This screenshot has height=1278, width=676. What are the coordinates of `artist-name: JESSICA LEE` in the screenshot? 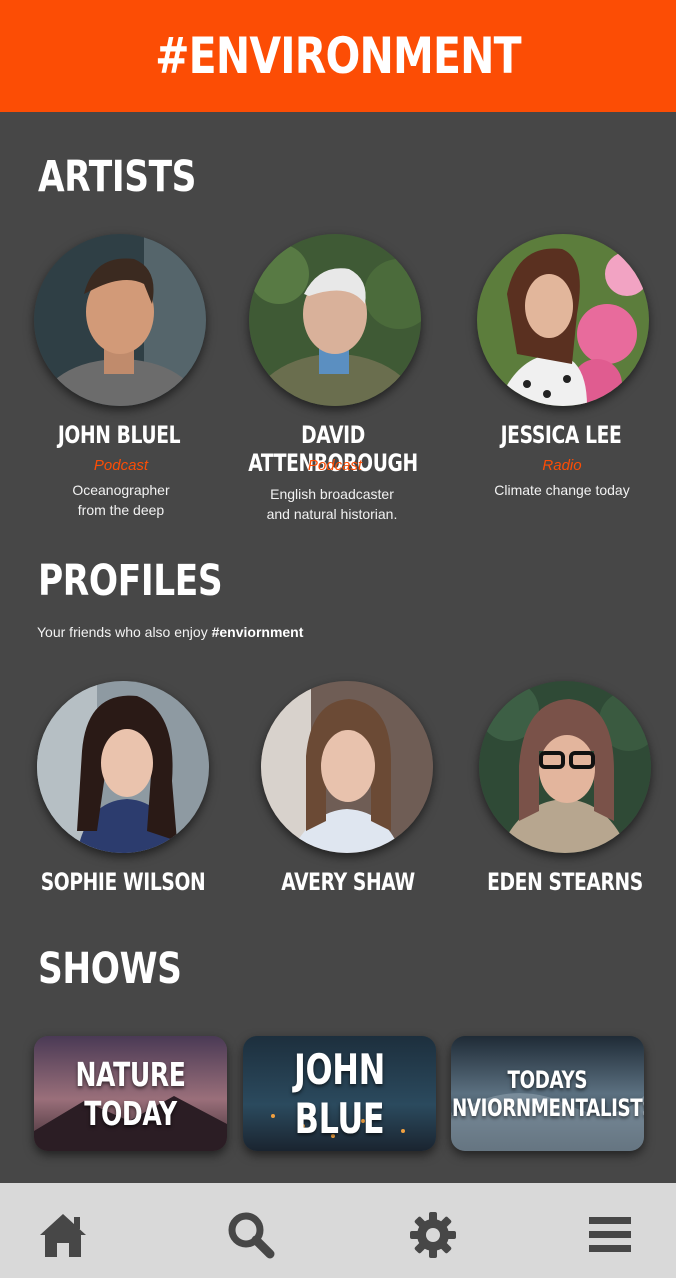 It's located at (561, 435).